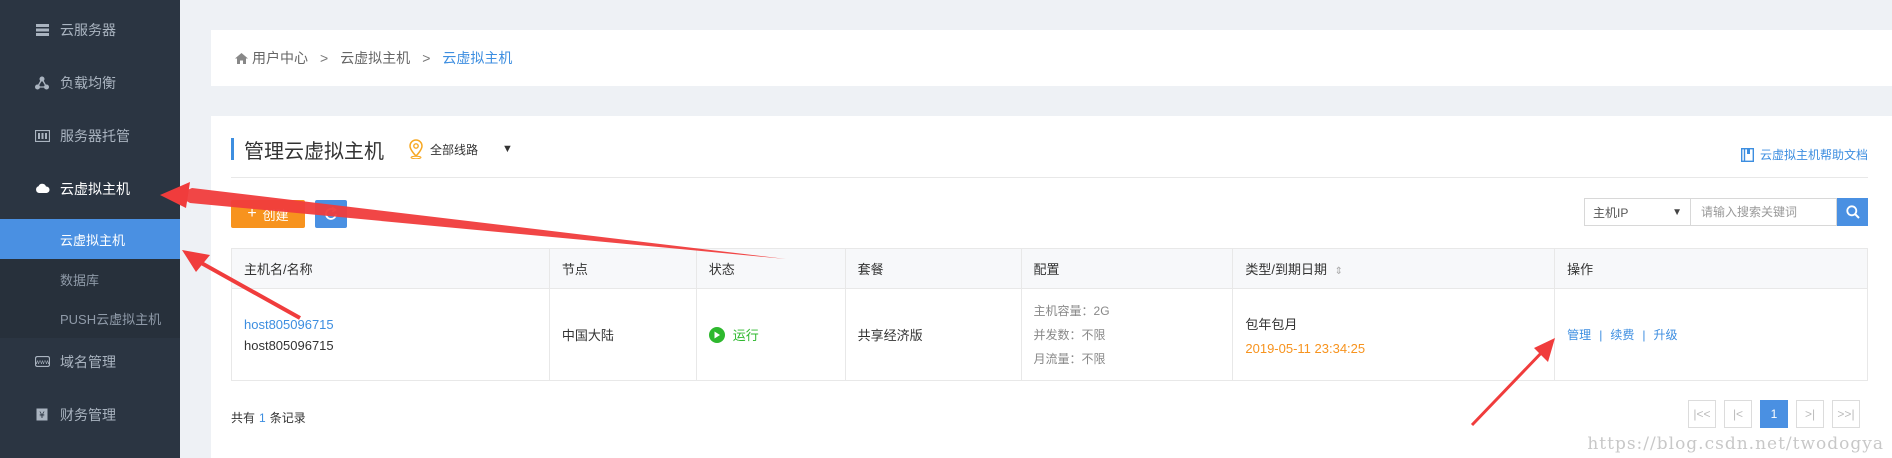 This screenshot has width=1892, height=458. Describe the element at coordinates (90, 414) in the screenshot. I see `sidebar-item-finance: ¥ 财务管理` at that location.